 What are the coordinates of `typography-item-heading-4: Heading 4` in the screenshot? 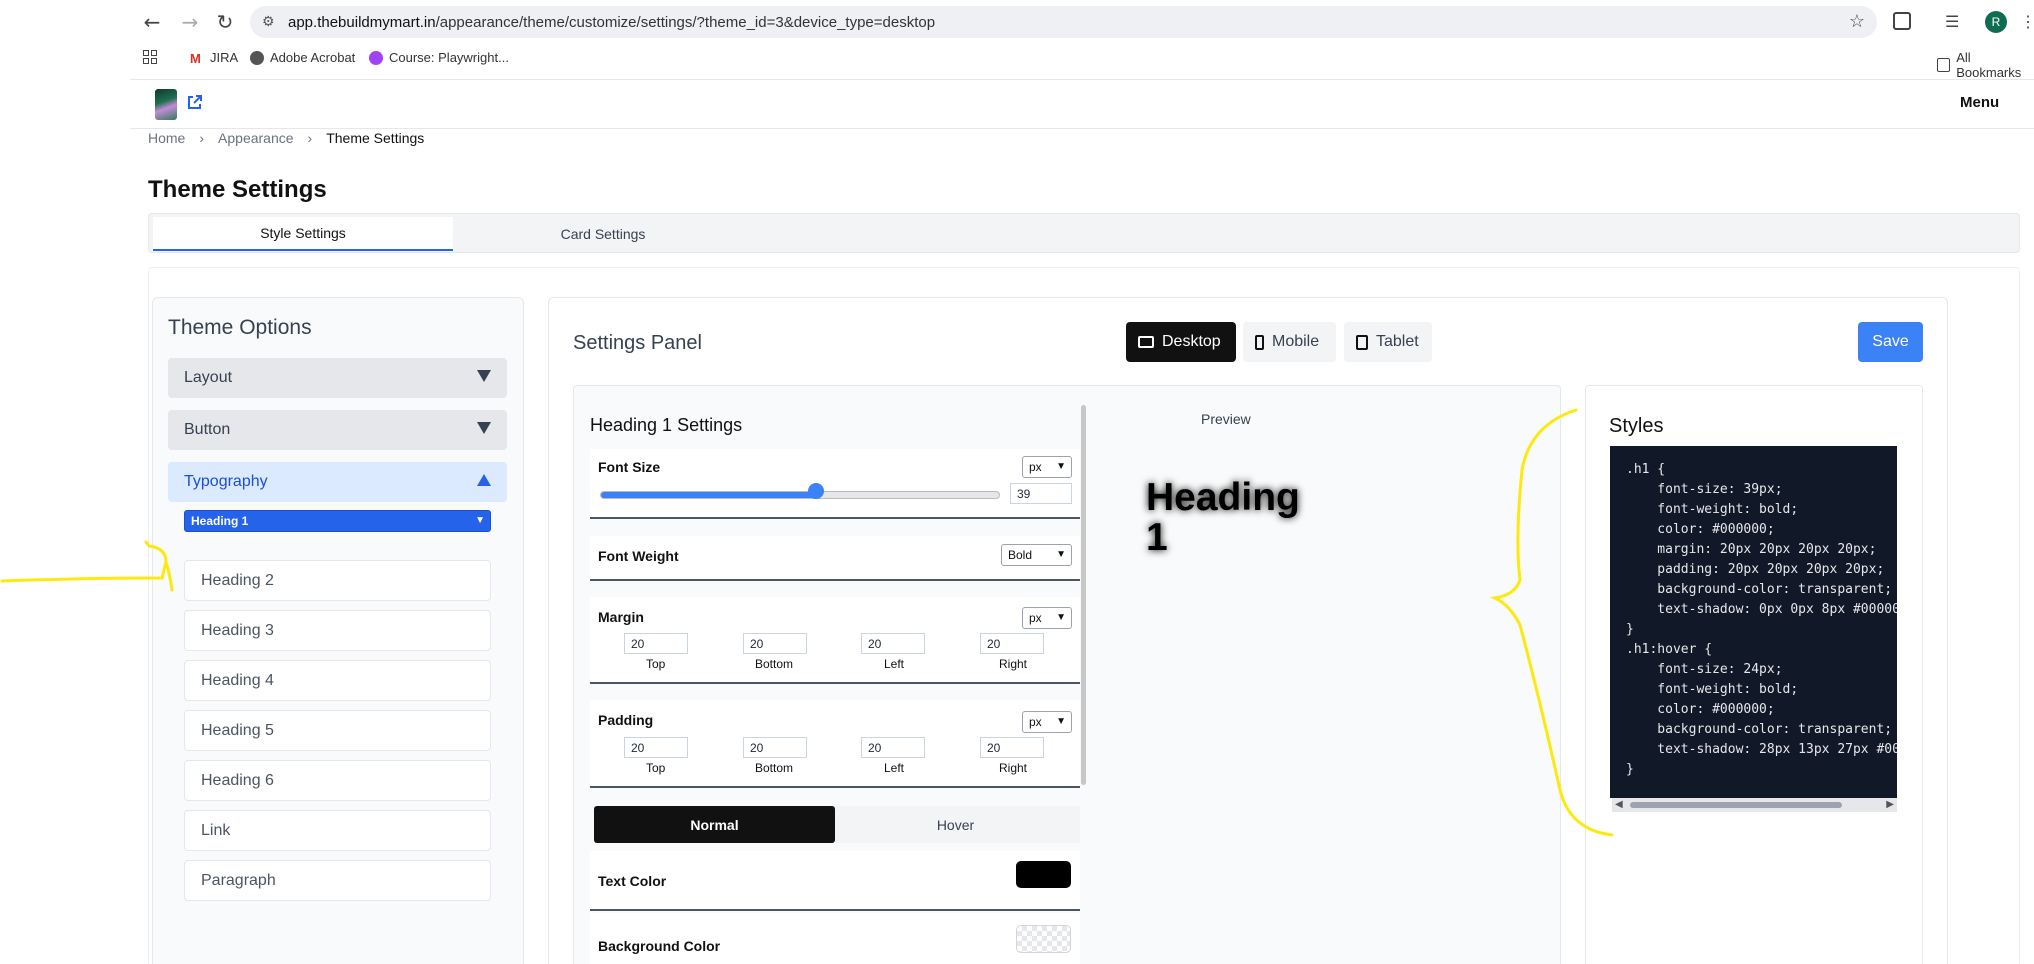 It's located at (337, 680).